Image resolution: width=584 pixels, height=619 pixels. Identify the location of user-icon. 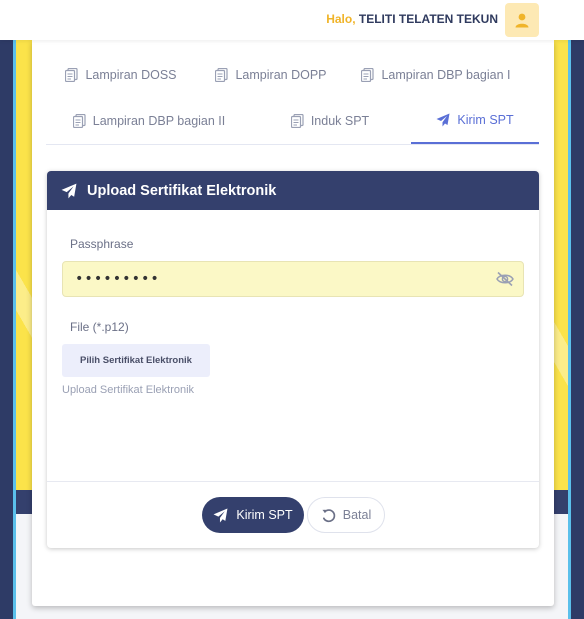
(522, 20).